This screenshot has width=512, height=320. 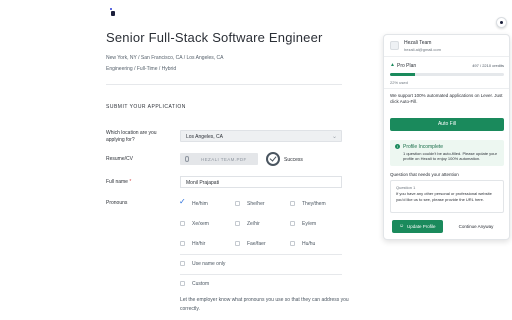 I want to click on section-title: SUBMIT YOUR APPLICATION, so click(x=146, y=107).